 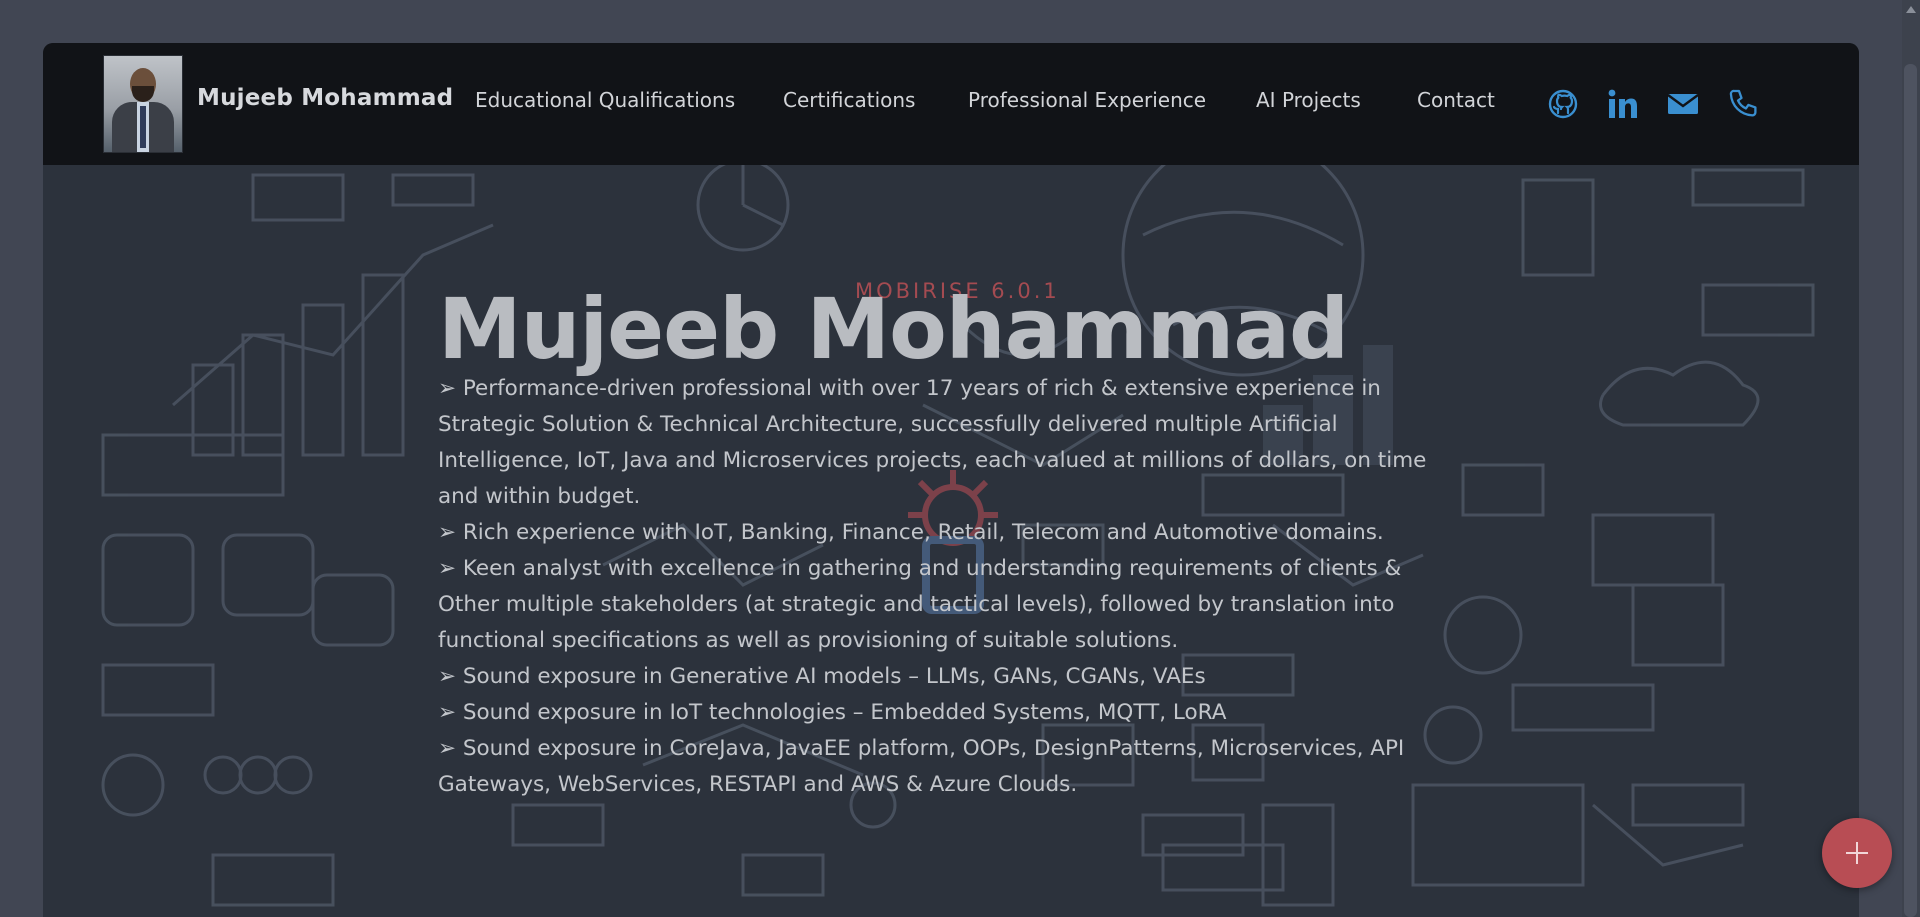 I want to click on nav-ai-projects: AI Projects, so click(x=1308, y=100).